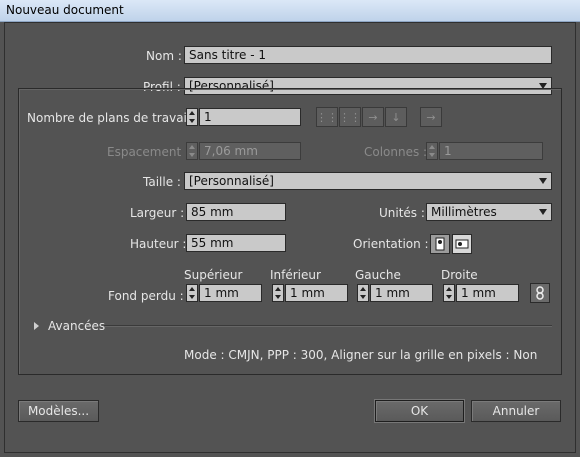 Image resolution: width=580 pixels, height=457 pixels. What do you see at coordinates (192, 151) in the screenshot?
I see `spacing-stepper` at bounding box center [192, 151].